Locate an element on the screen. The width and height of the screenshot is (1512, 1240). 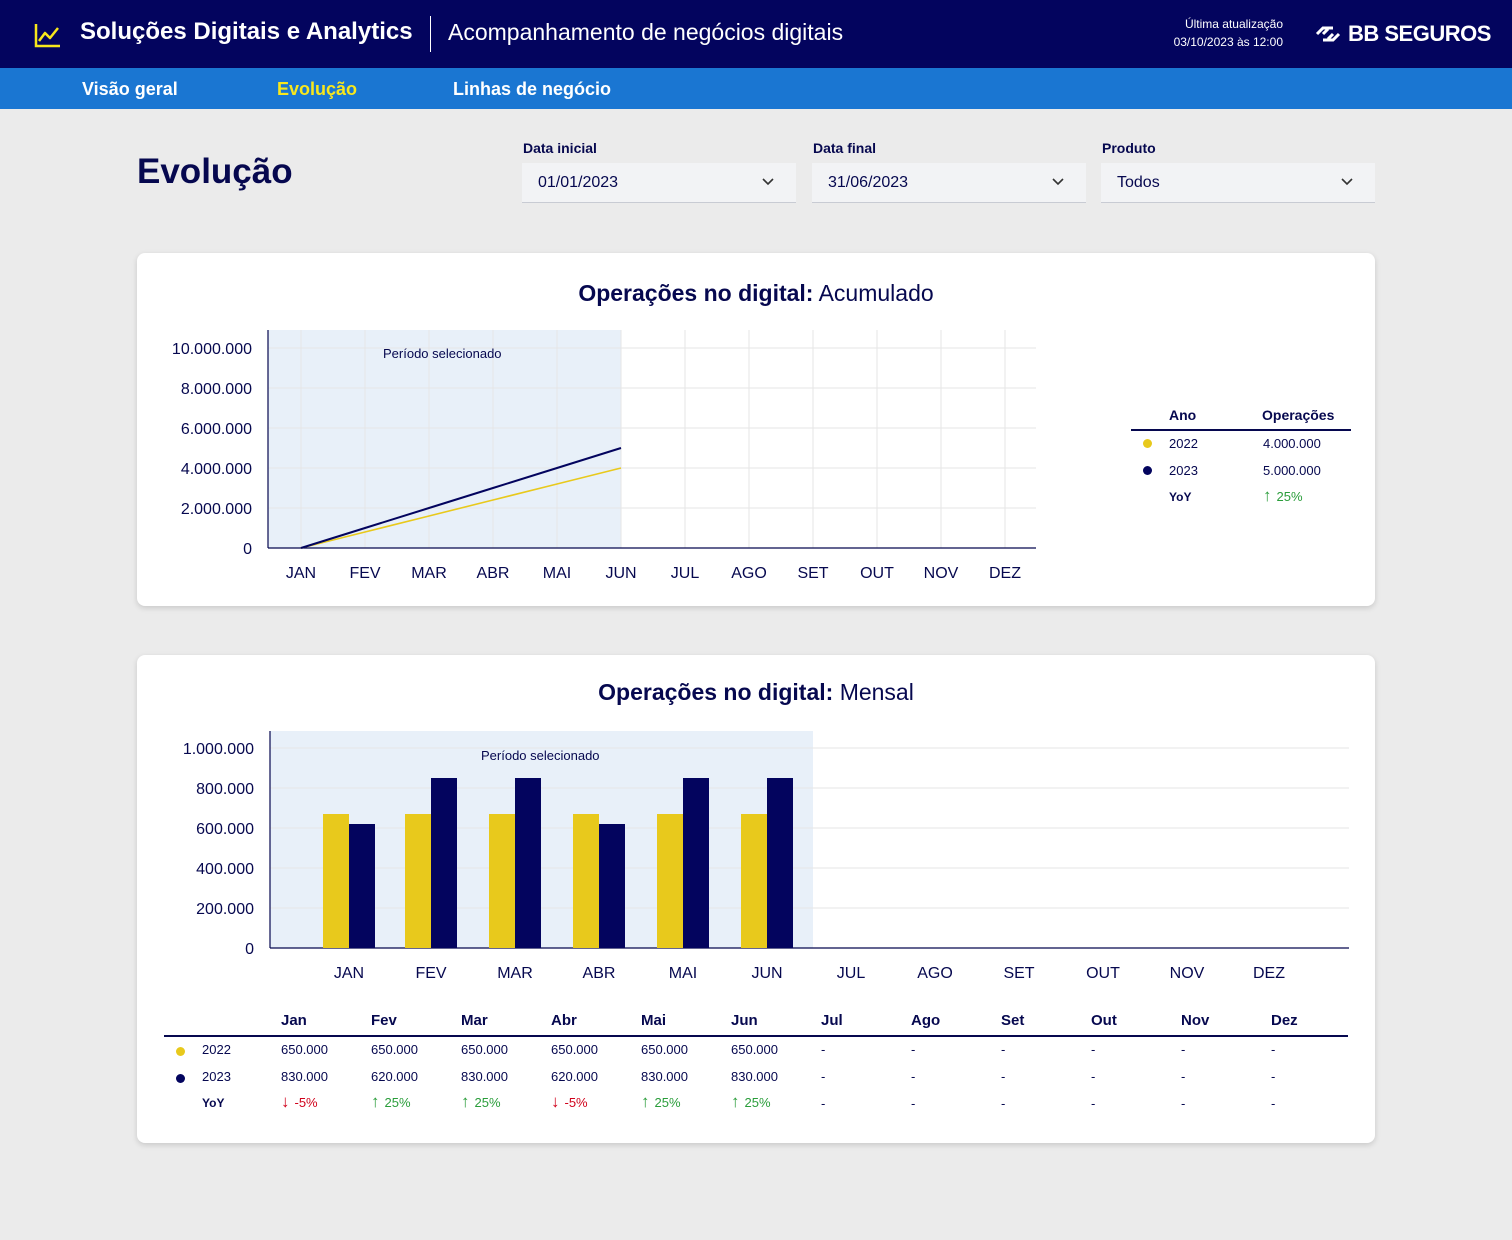
data-inicial-select: 01/01/2023 is located at coordinates (659, 183).